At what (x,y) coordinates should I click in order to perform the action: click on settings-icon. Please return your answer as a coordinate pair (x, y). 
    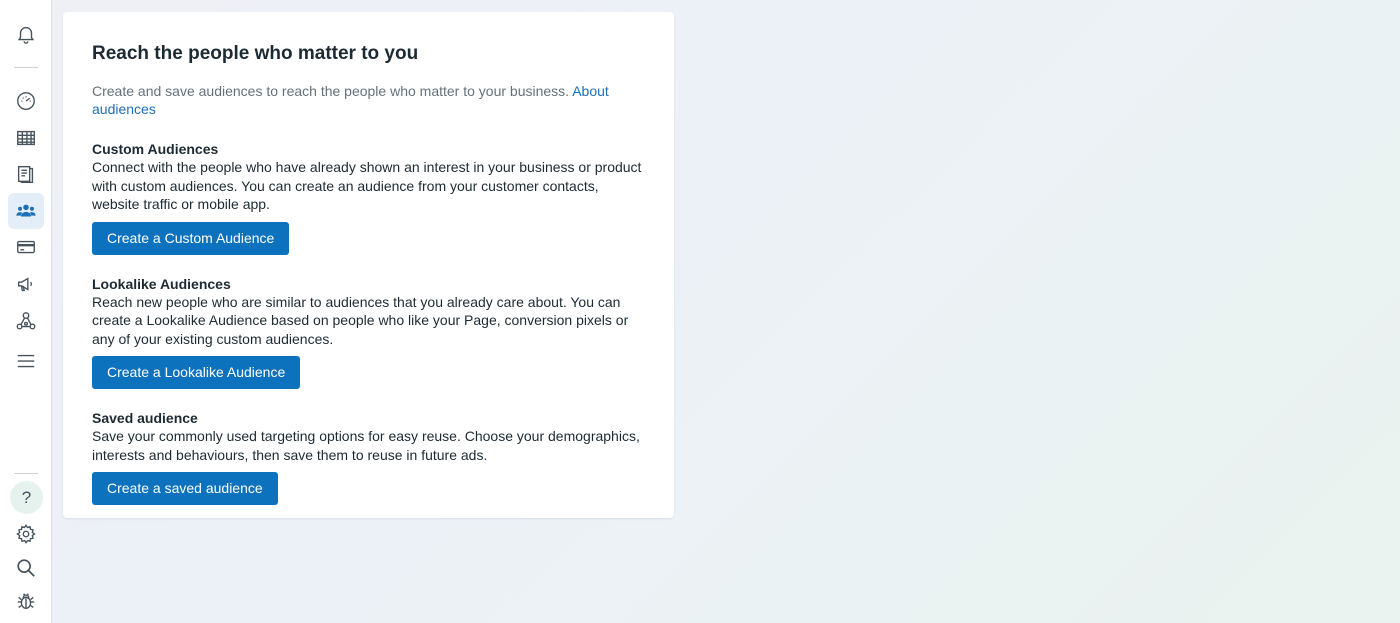
    Looking at the image, I should click on (26, 534).